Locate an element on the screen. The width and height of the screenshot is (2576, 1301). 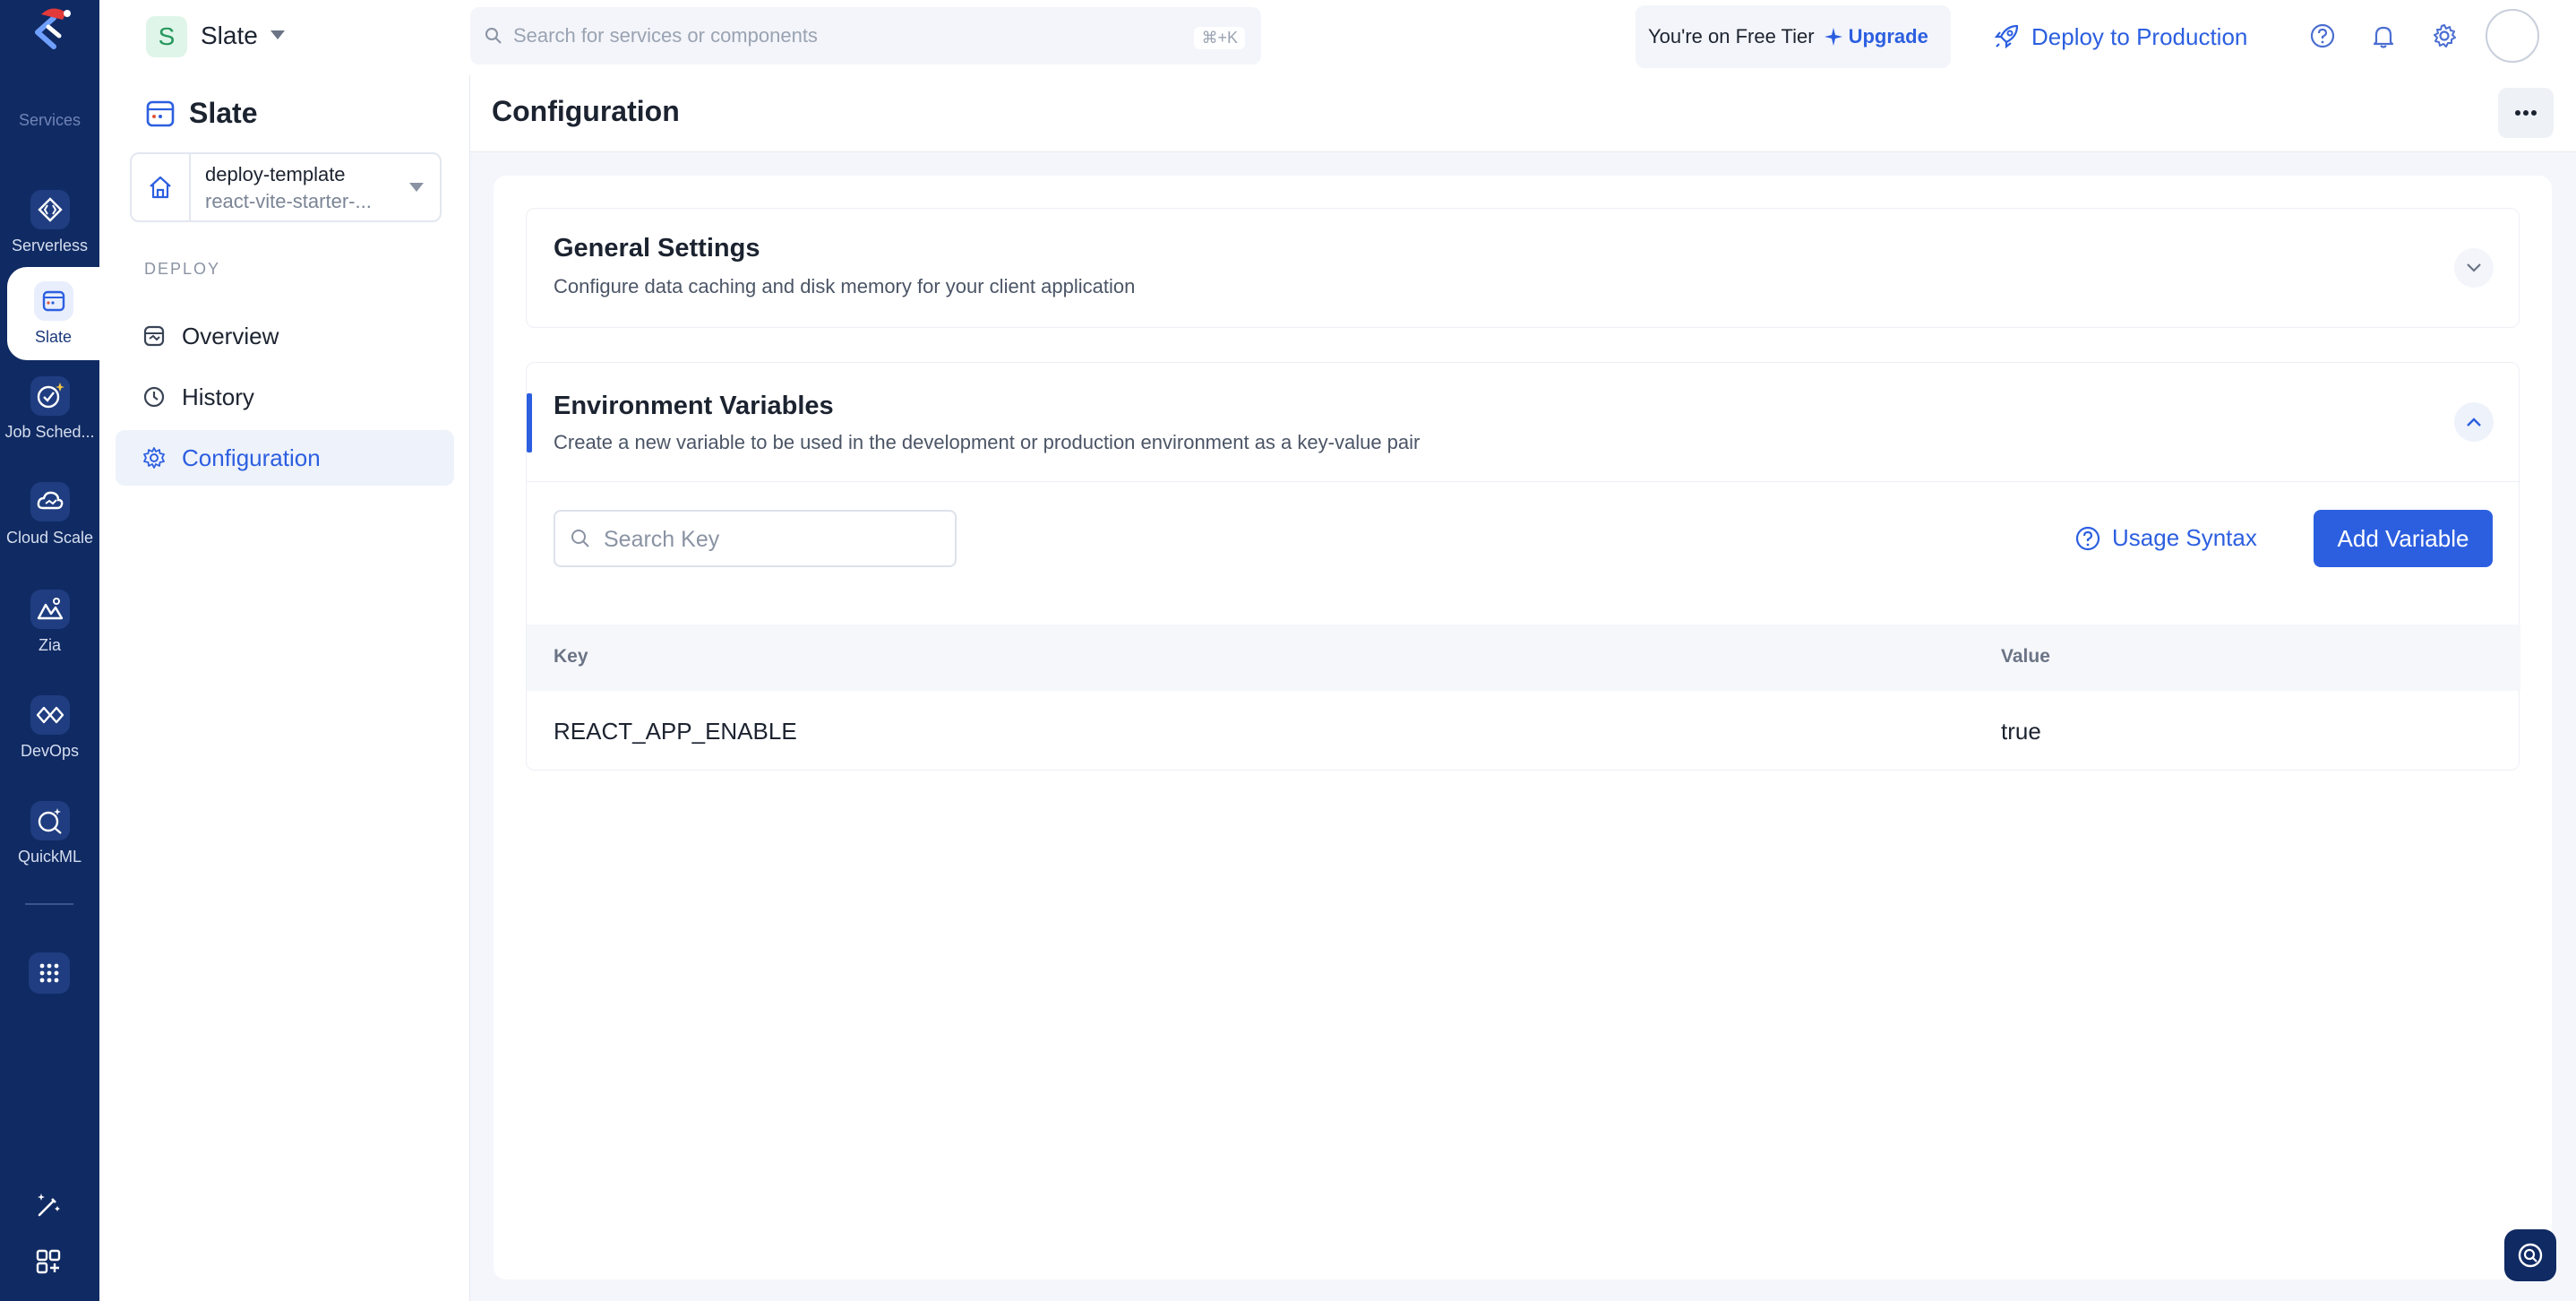
support-chat-button is located at coordinates (2530, 1255).